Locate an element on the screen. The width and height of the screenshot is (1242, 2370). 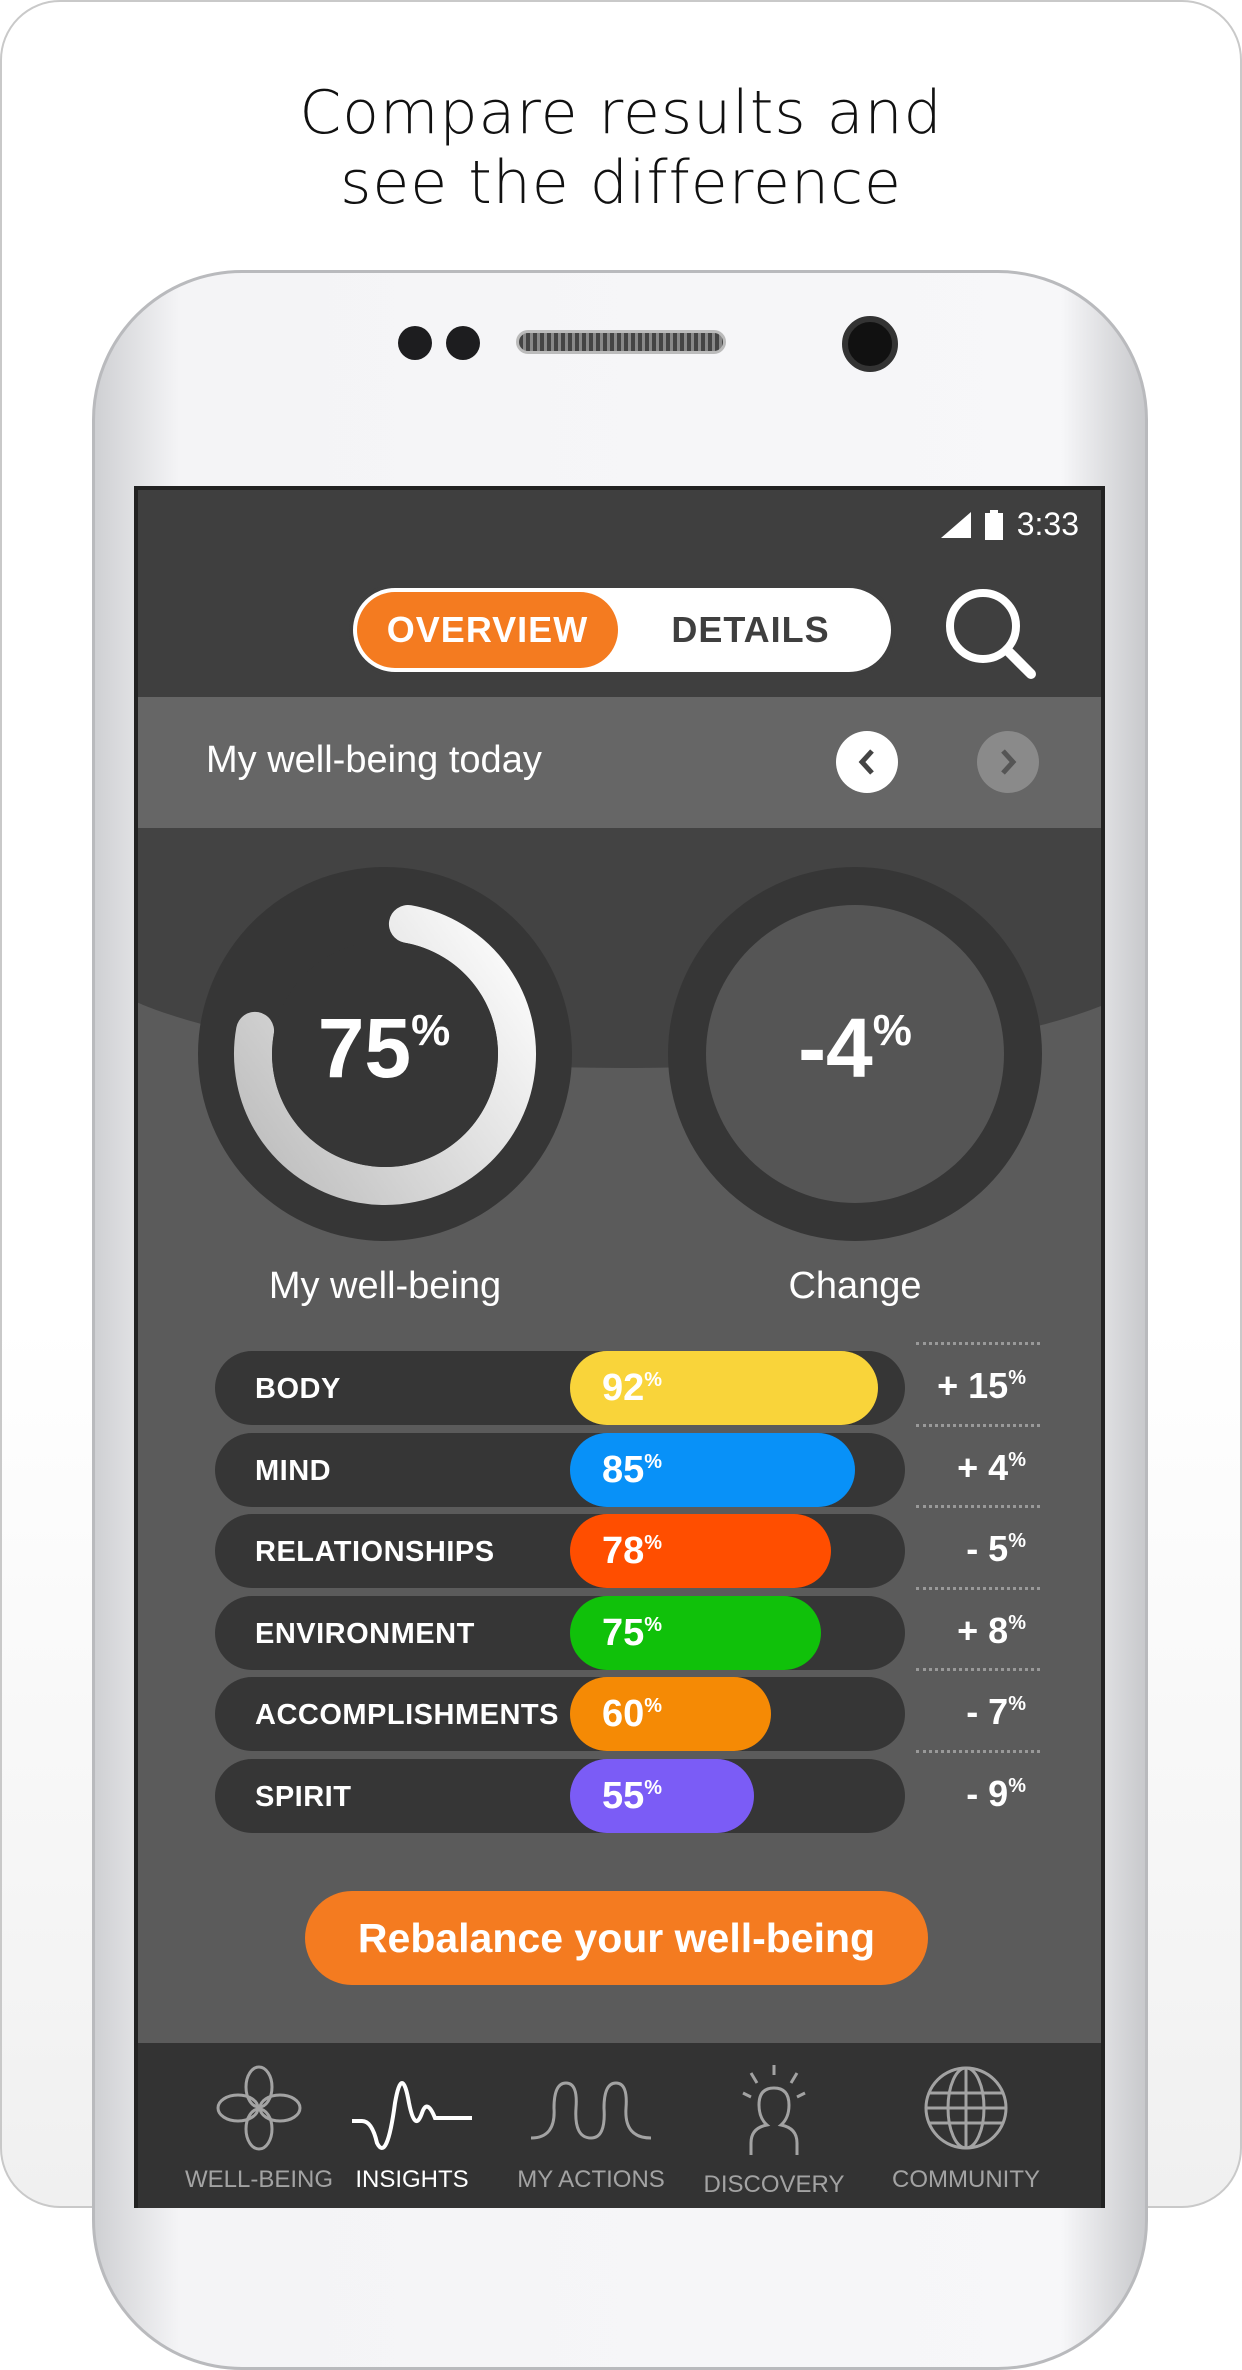
nav-insights: INSIGHTS is located at coordinates (412, 2128).